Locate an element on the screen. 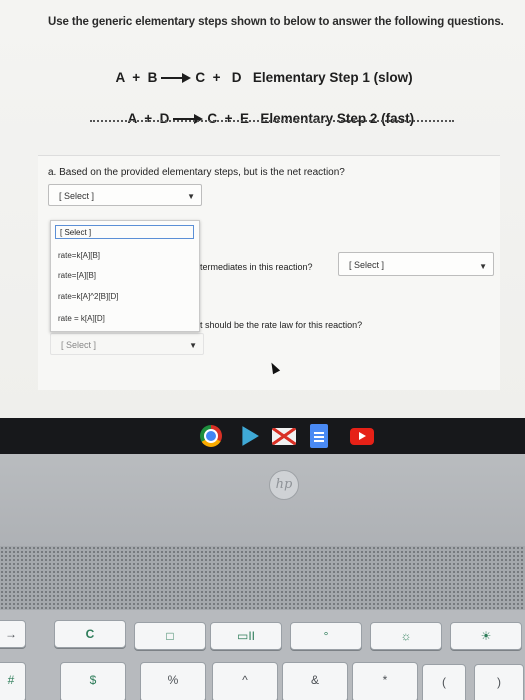 The width and height of the screenshot is (525, 700). question-c-select-value: [ Select ] is located at coordinates (79, 345).